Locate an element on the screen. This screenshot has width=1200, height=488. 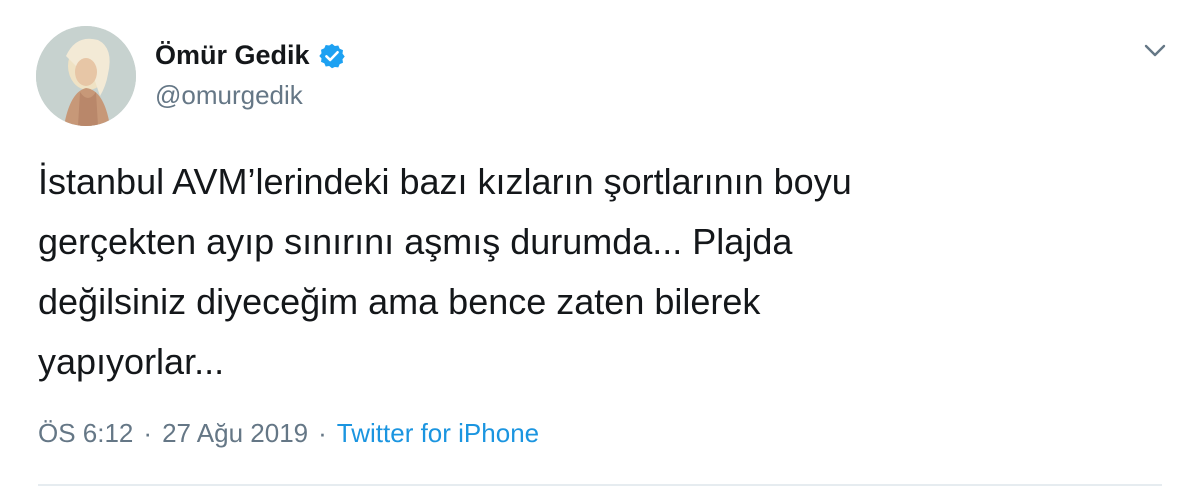
user-handle: @omurgedik is located at coordinates (229, 95).